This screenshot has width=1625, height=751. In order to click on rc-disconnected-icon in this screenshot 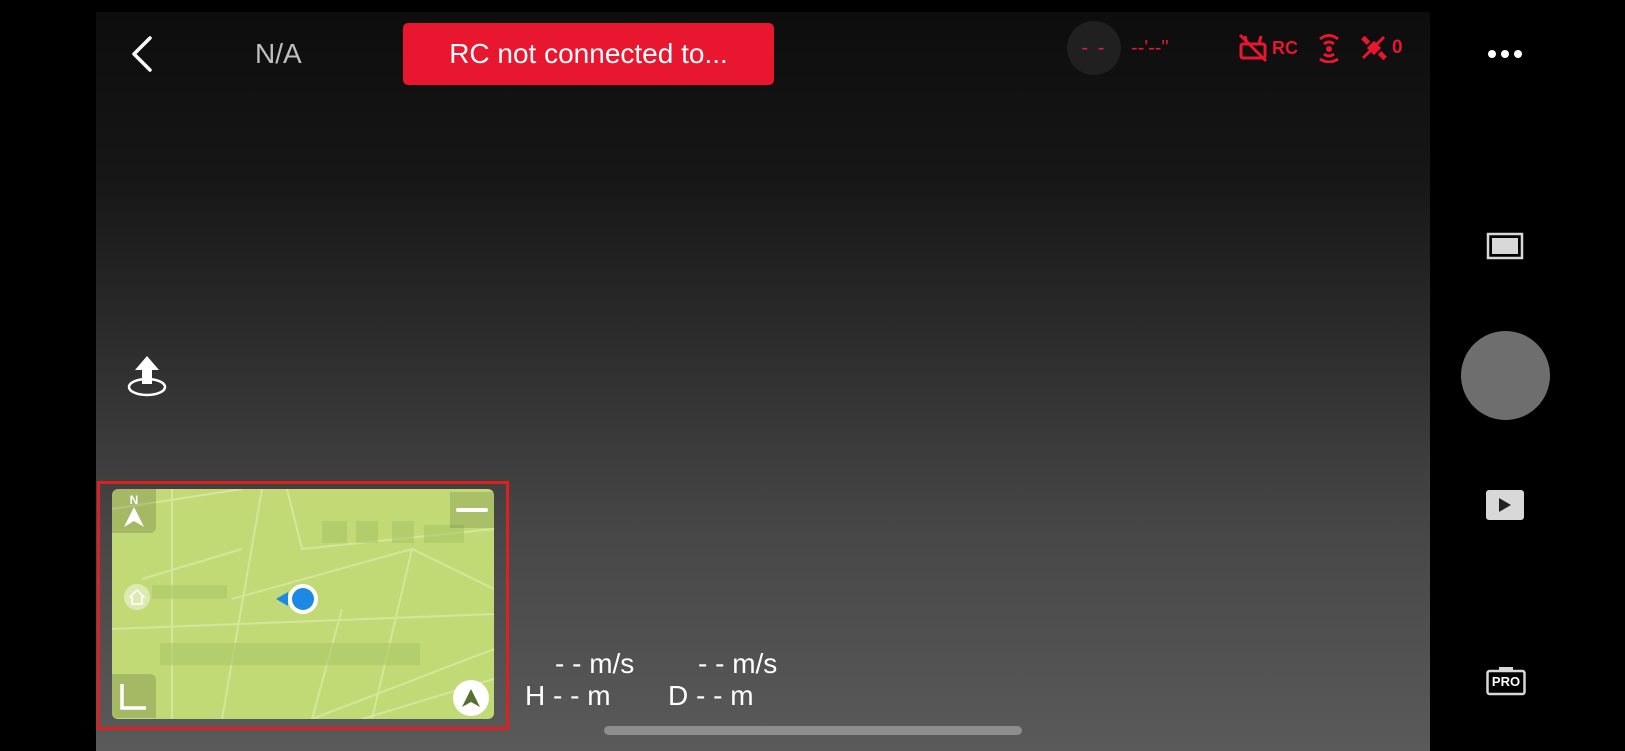, I will do `click(1253, 48)`.